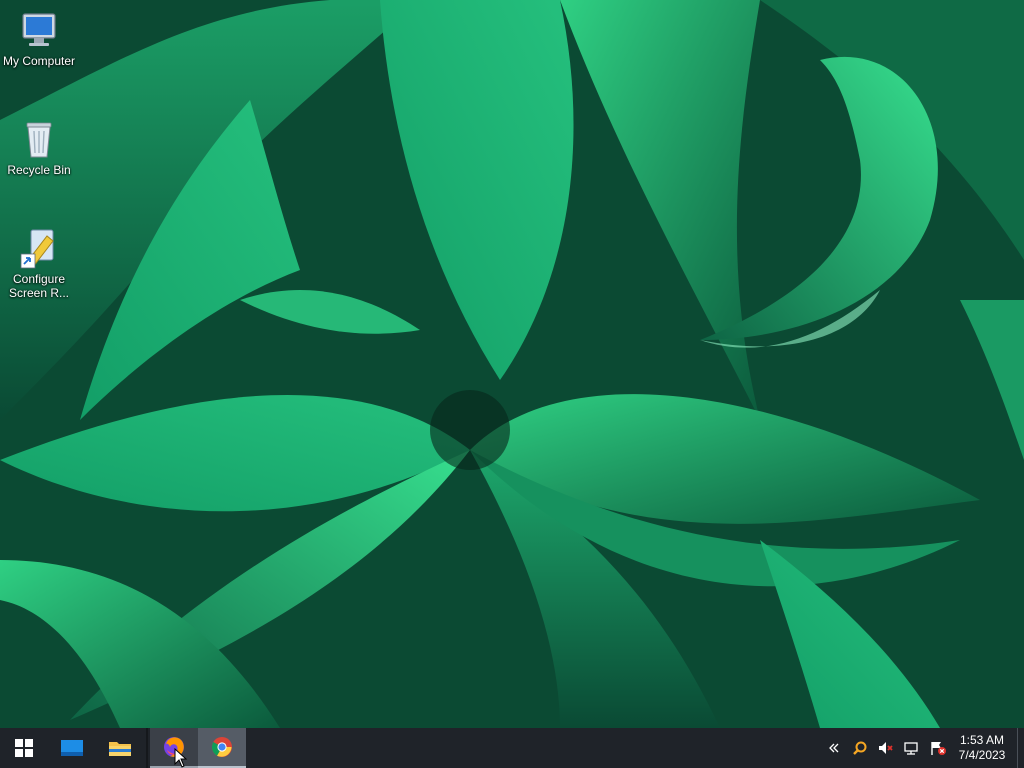 Image resolution: width=1024 pixels, height=768 pixels. I want to click on show-desktop-button, so click(1020, 748).